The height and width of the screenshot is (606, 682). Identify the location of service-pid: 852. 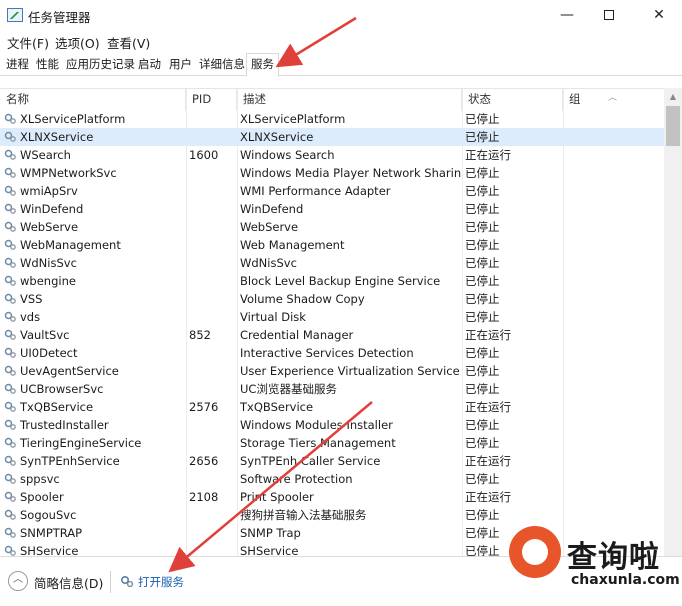
(200, 335).